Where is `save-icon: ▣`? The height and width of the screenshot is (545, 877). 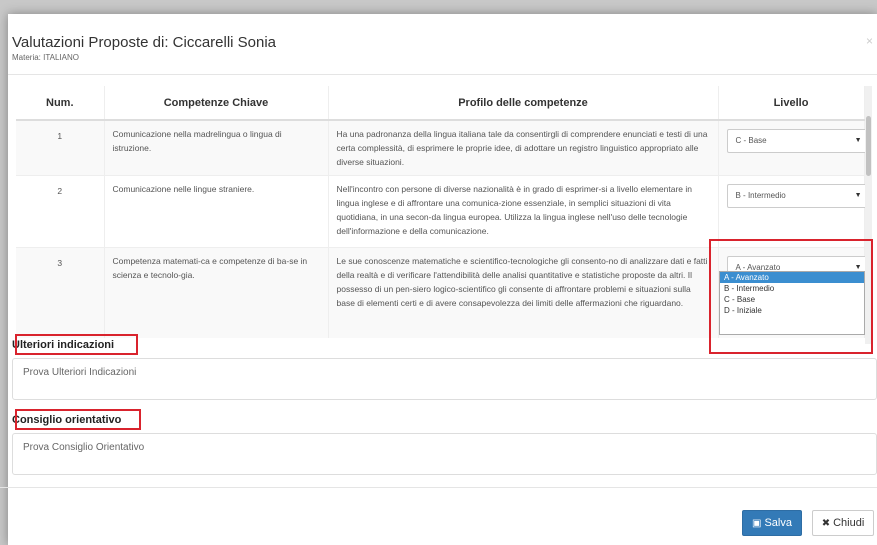
save-icon: ▣ is located at coordinates (757, 523).